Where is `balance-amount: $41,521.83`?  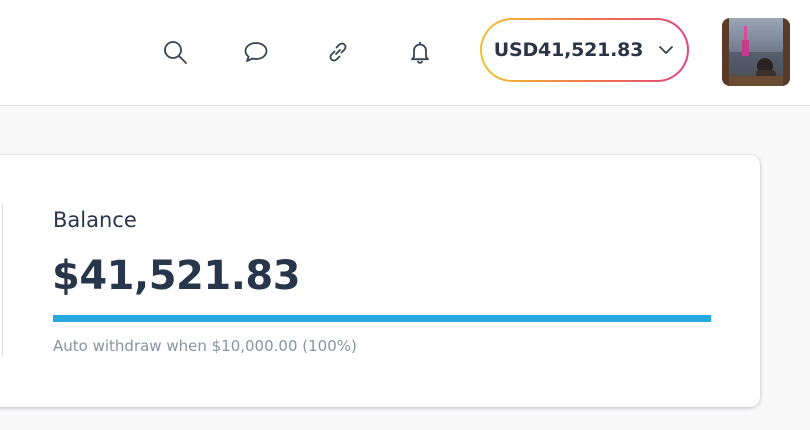
balance-amount: $41,521.83 is located at coordinates (176, 276).